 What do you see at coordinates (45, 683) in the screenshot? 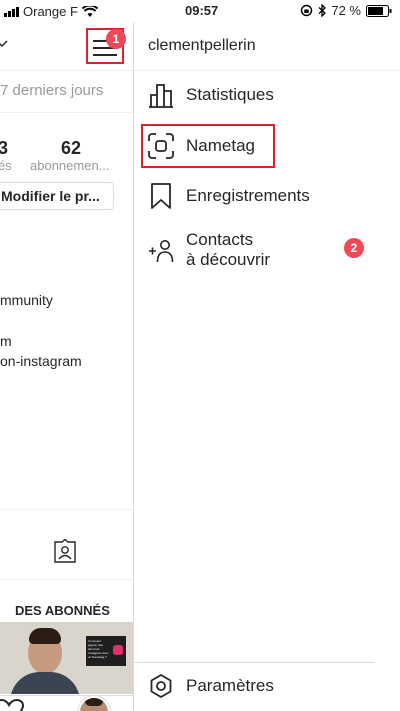
I see `person-body` at bounding box center [45, 683].